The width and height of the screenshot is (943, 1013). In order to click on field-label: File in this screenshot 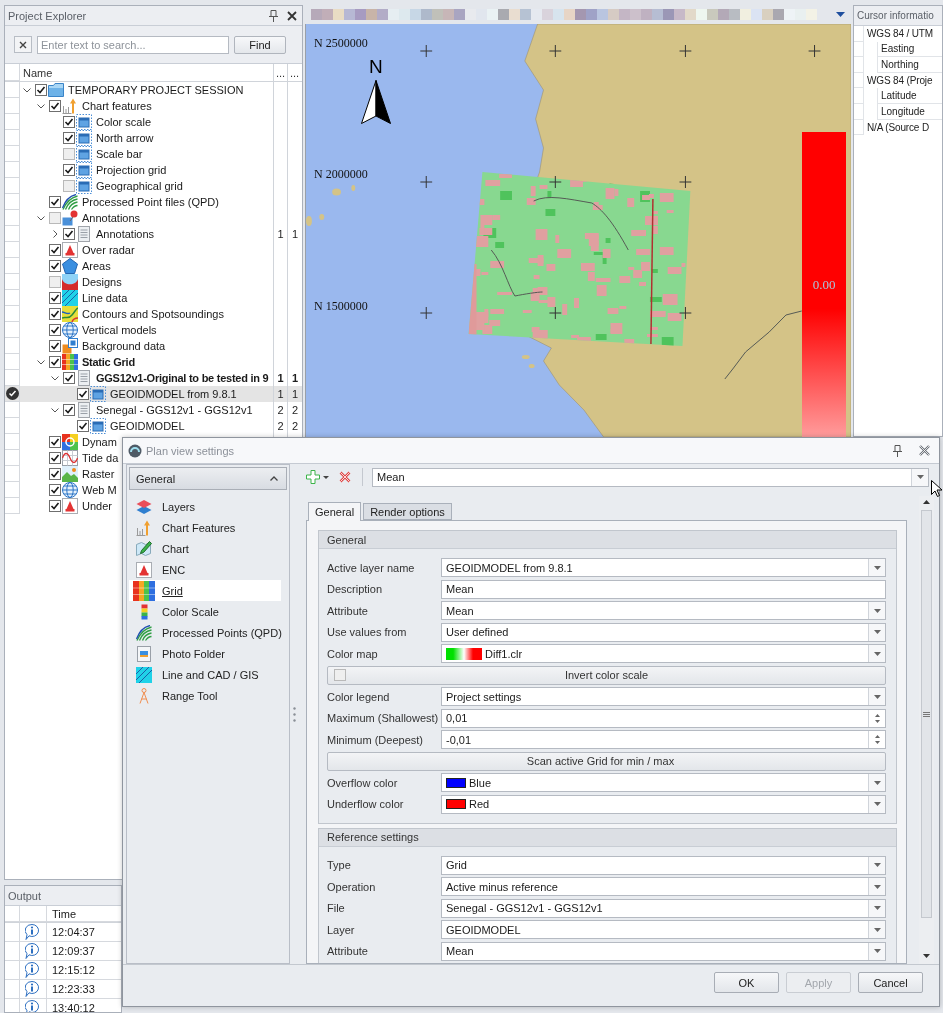, I will do `click(336, 908)`.